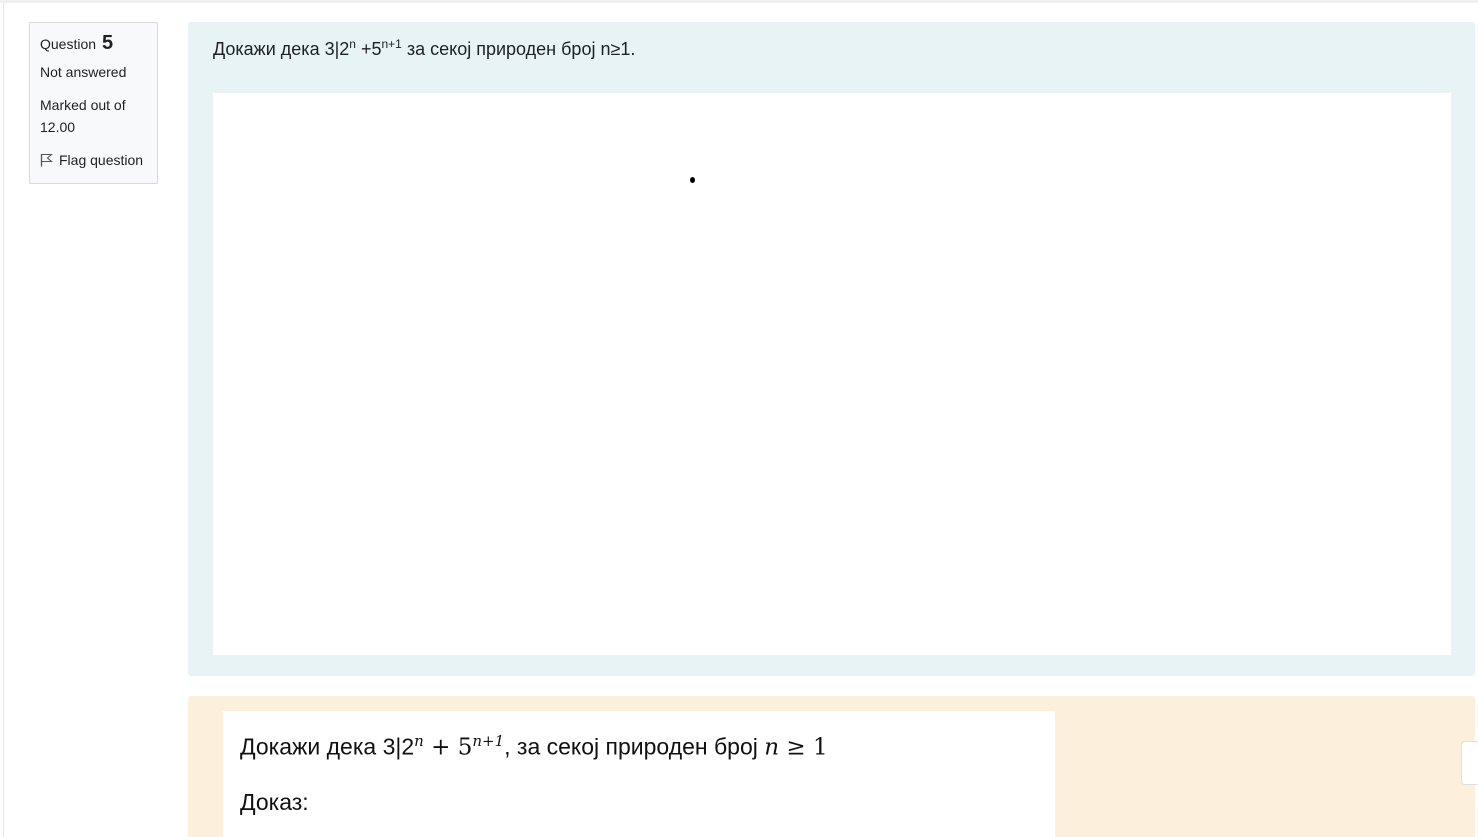 The width and height of the screenshot is (1478, 837). What do you see at coordinates (518, 49) in the screenshot?
I see `question-text-part: за секој природен број n≥1.` at bounding box center [518, 49].